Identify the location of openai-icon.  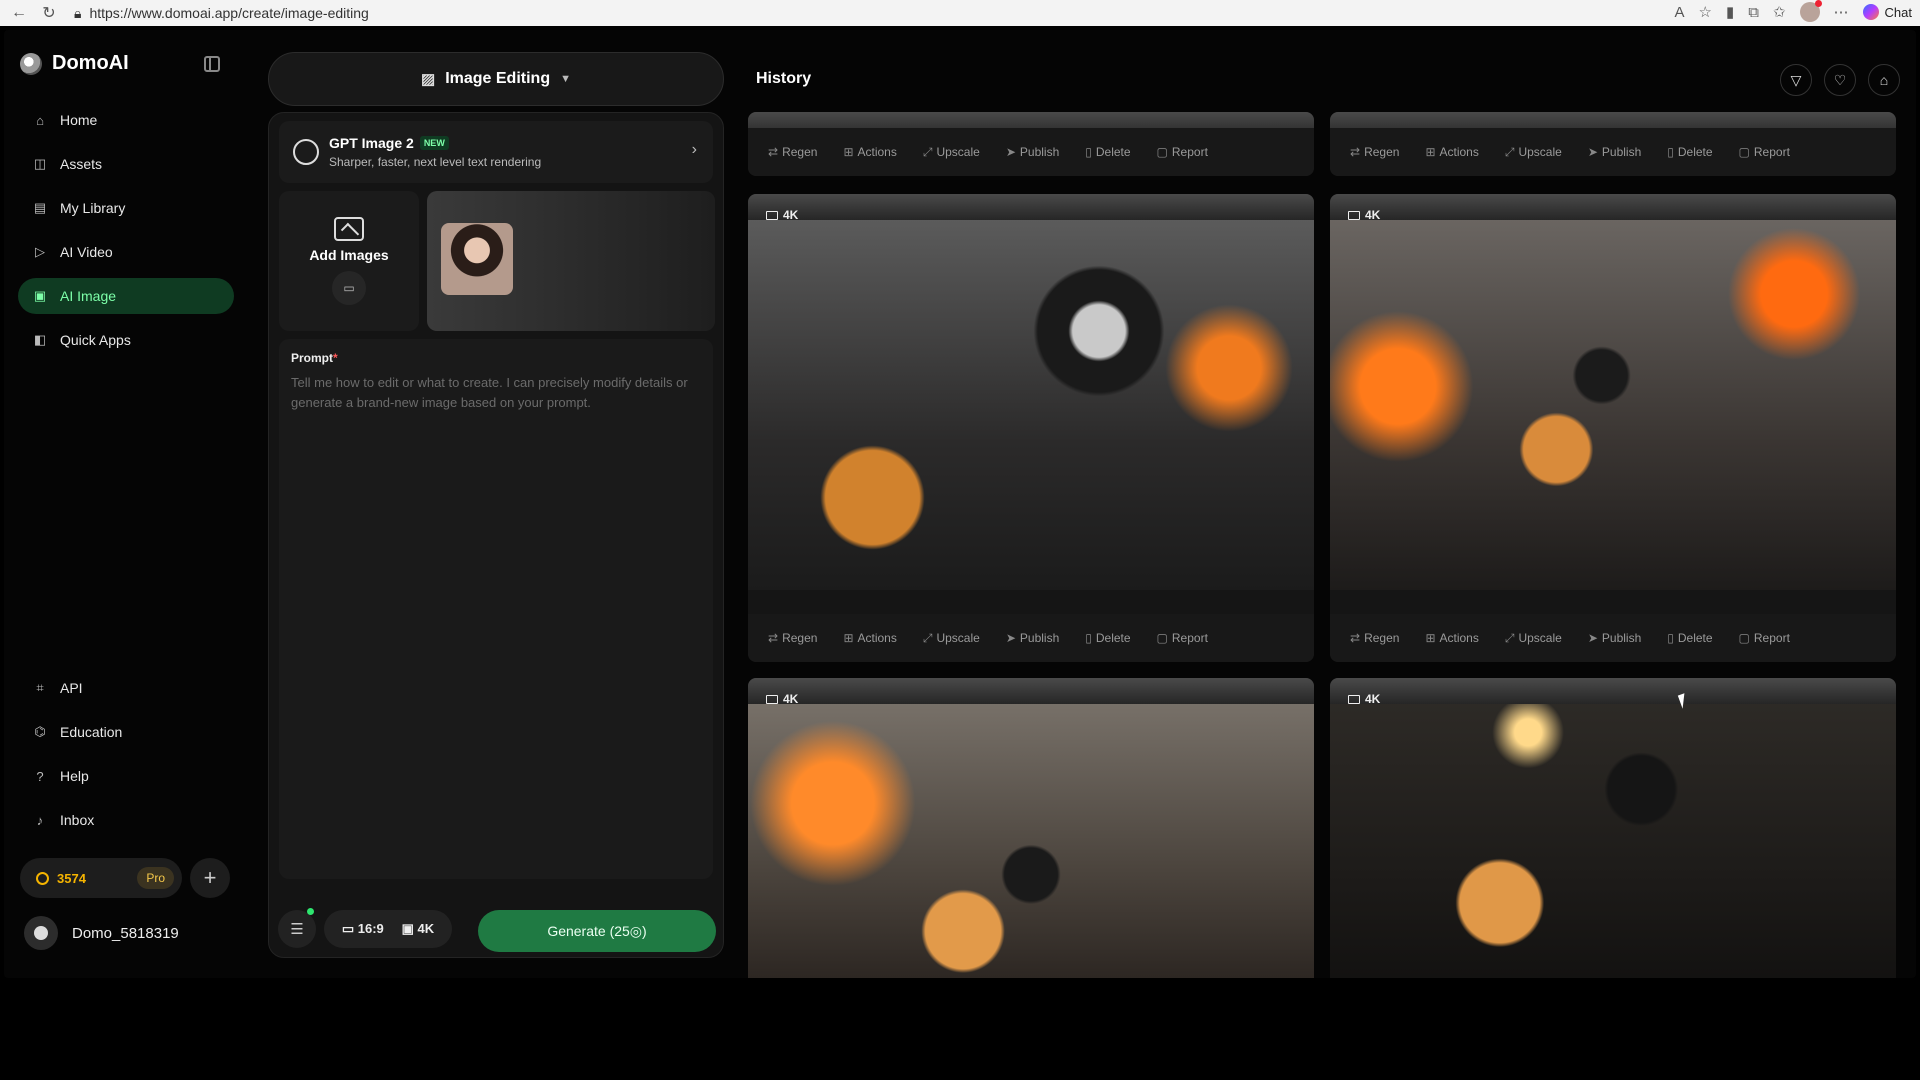
(306, 152).